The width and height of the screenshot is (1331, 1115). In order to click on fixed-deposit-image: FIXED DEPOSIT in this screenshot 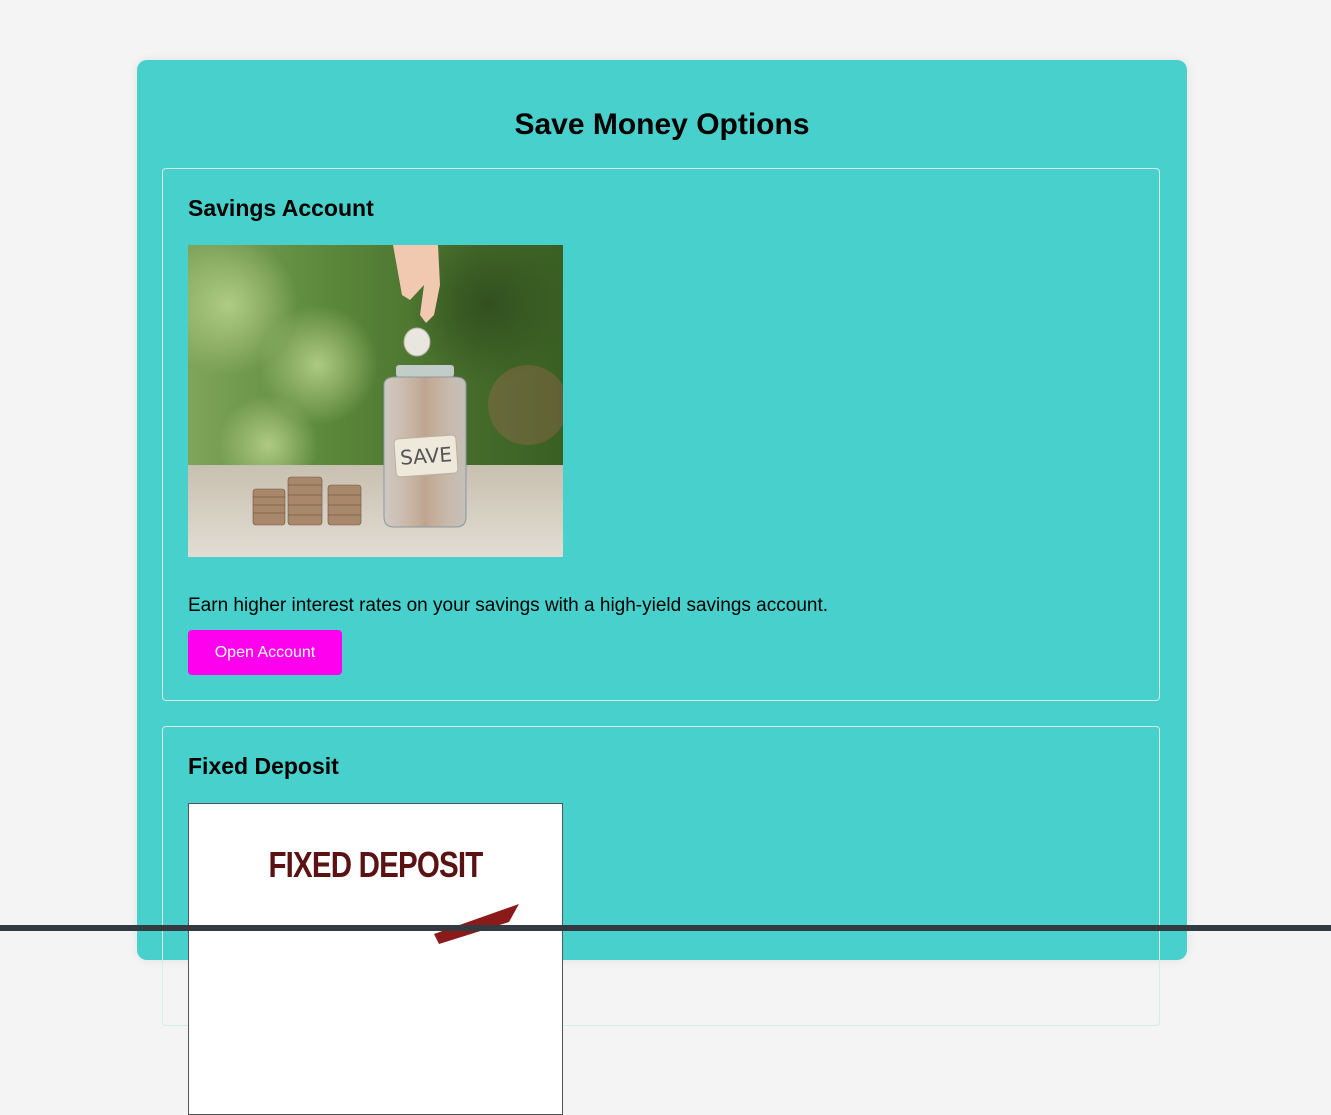, I will do `click(375, 959)`.